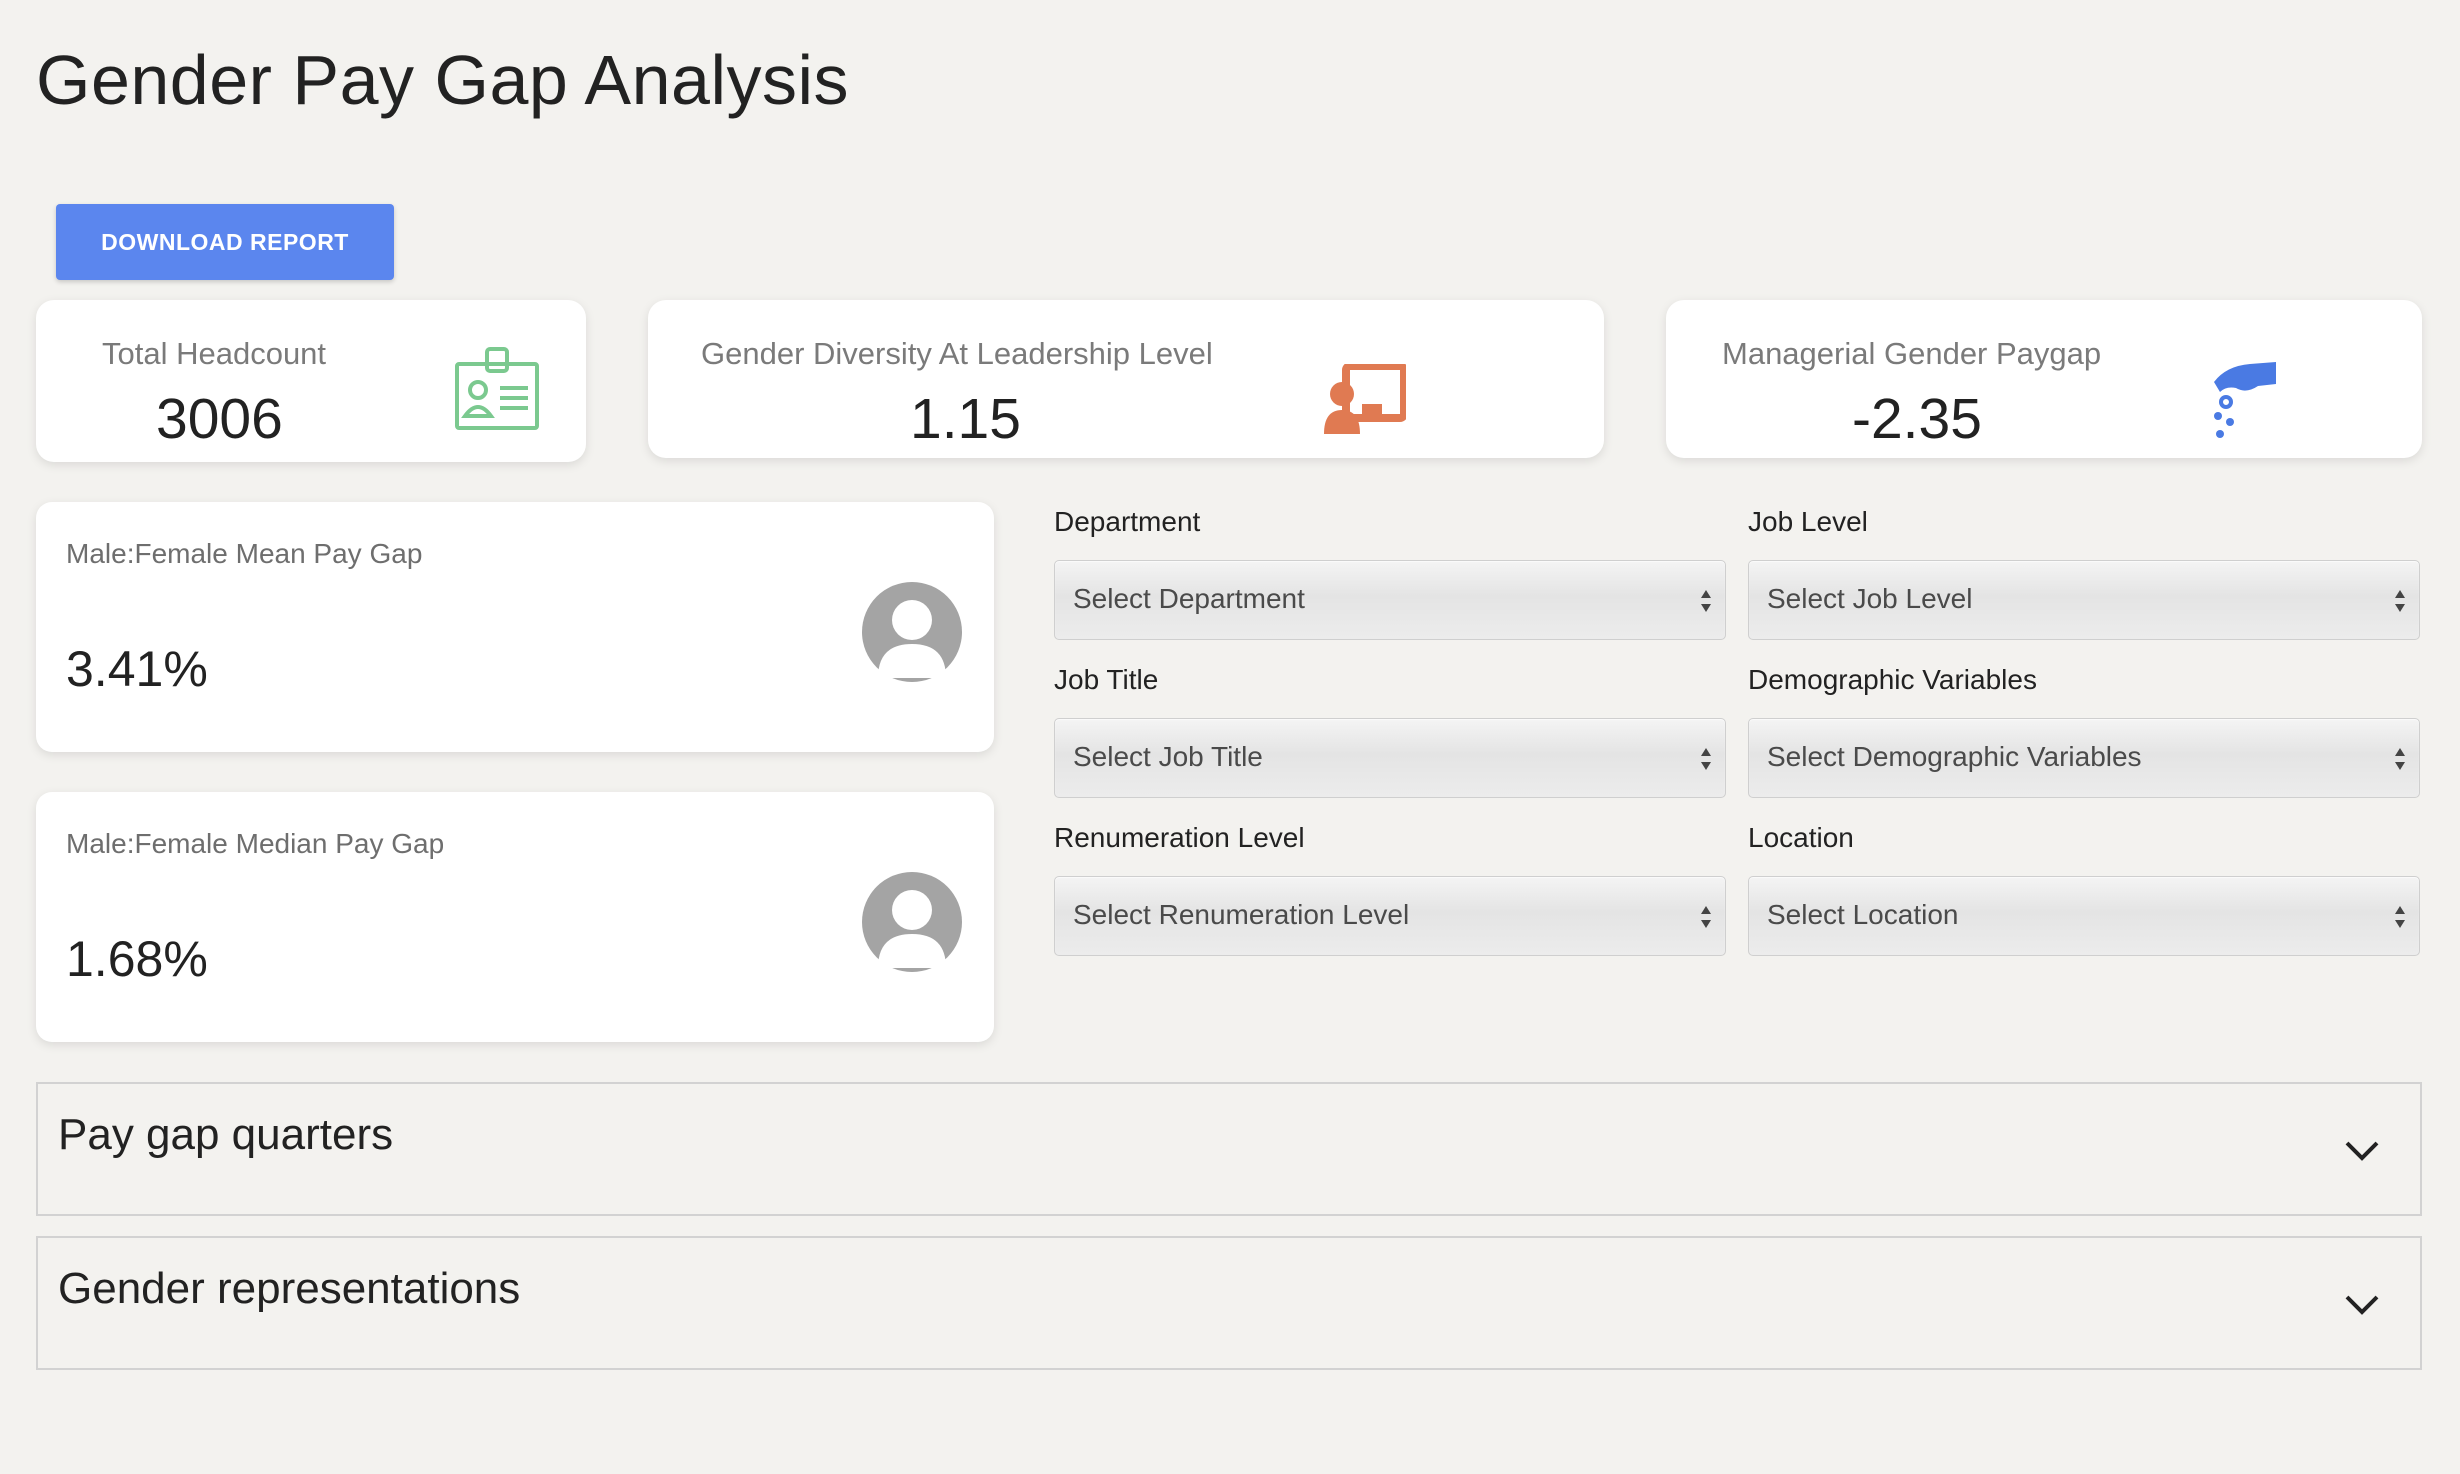 The image size is (2460, 1474). I want to click on managerial-paygap-label: Managerial Gender Paygap, so click(1912, 353).